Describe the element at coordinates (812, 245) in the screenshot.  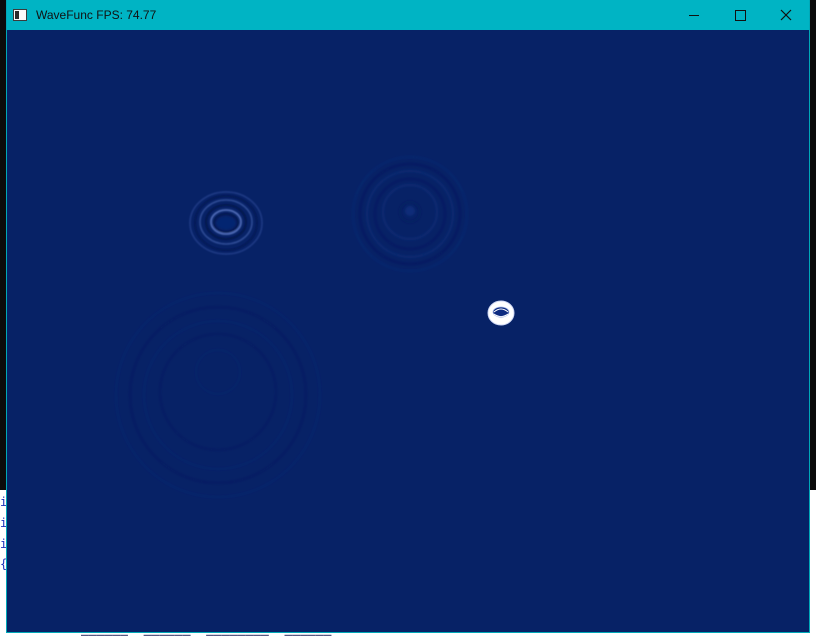
I see `background-terminal-strip-right` at that location.